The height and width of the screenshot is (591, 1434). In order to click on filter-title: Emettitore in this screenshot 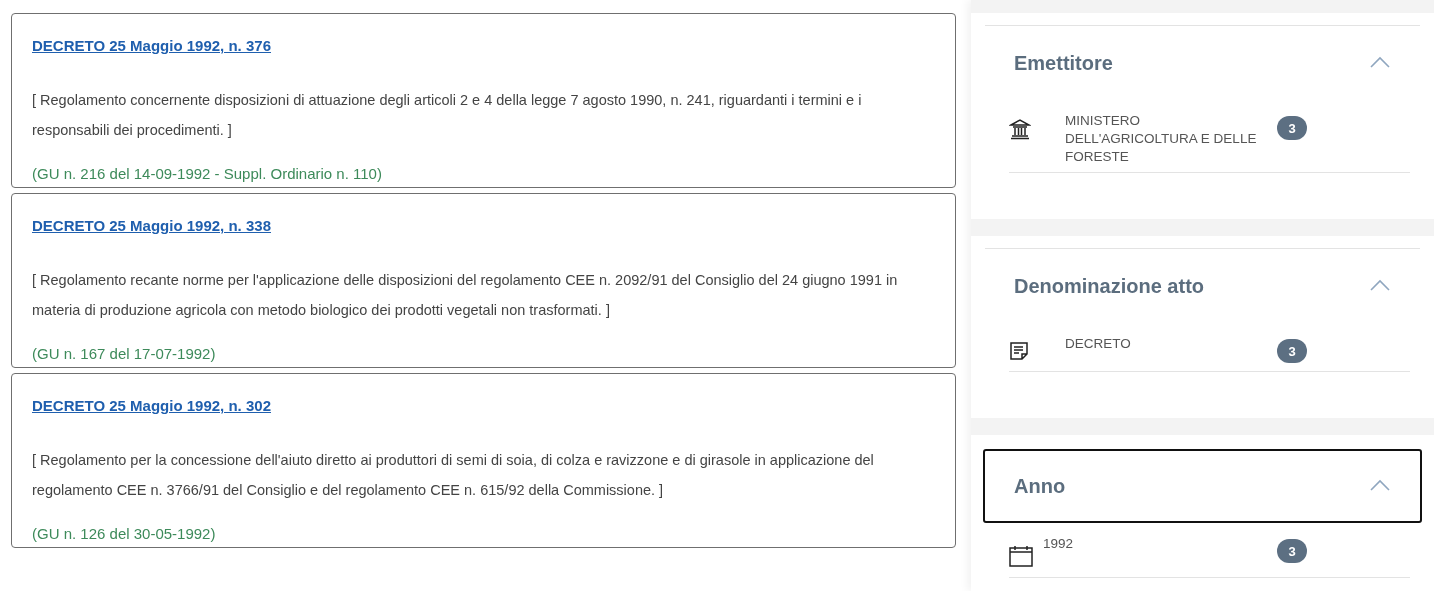, I will do `click(1063, 63)`.